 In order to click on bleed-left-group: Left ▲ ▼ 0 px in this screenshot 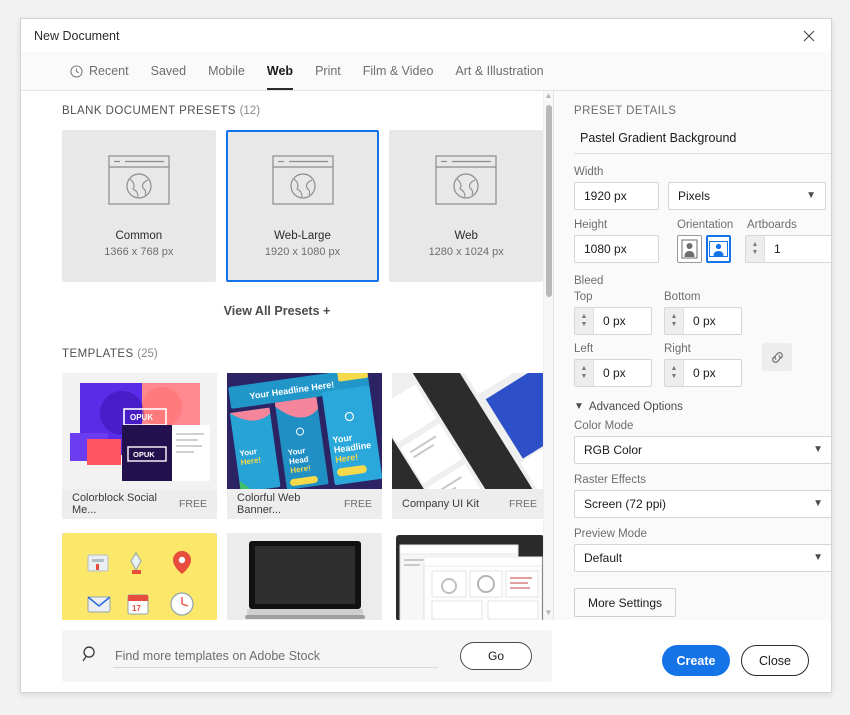, I will do `click(613, 365)`.